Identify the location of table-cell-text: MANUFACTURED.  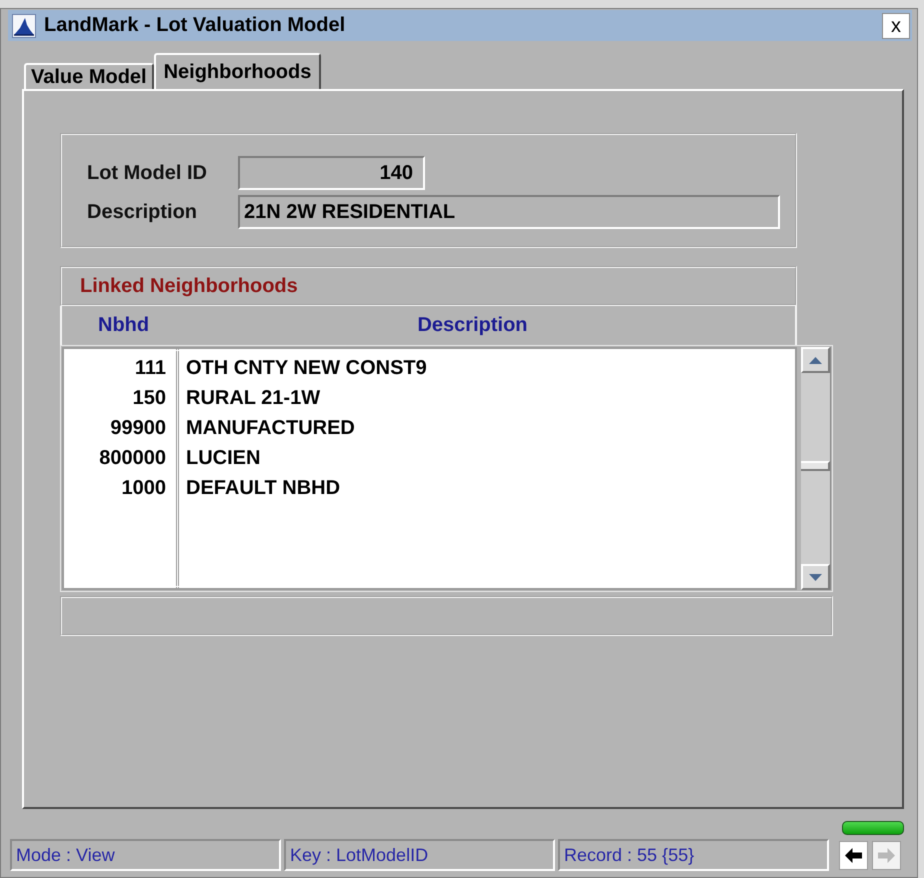
(270, 428).